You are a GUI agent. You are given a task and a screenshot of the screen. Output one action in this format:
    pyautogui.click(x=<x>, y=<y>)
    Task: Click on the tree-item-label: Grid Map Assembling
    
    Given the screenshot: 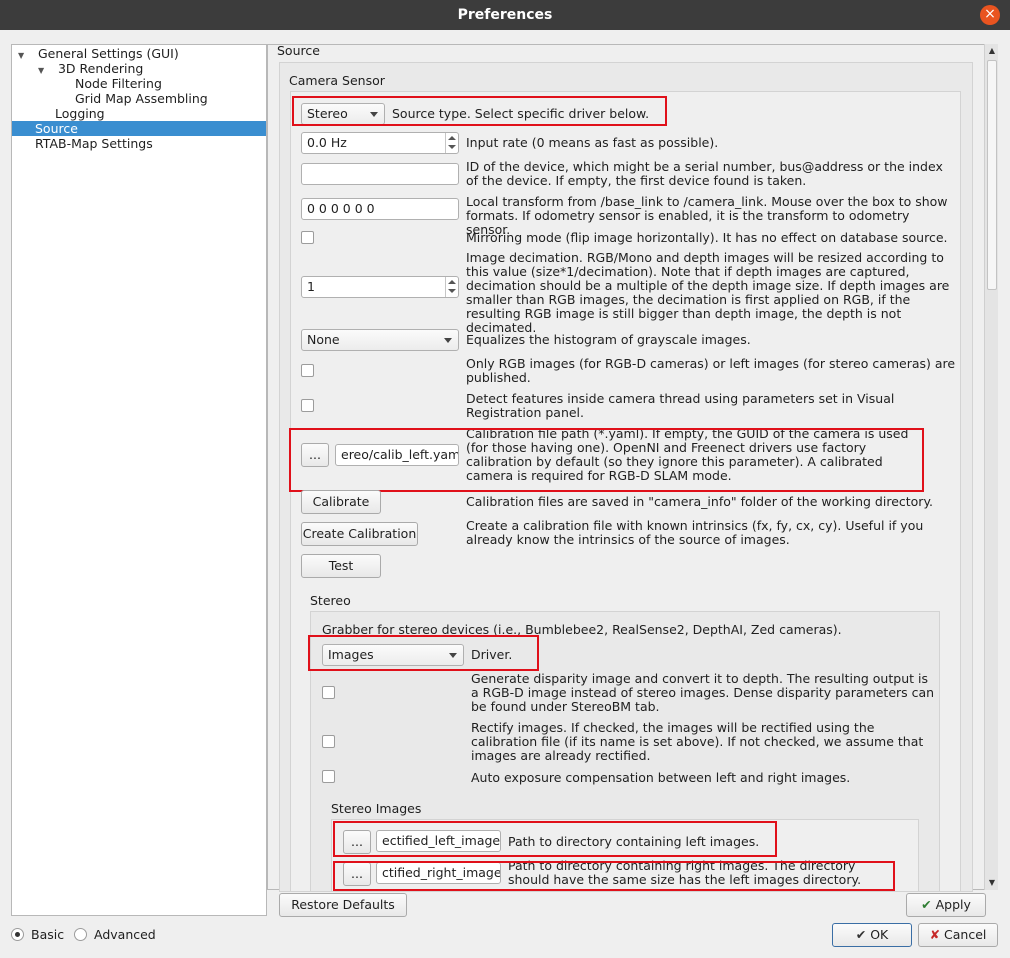 What is the action you would take?
    pyautogui.click(x=141, y=98)
    